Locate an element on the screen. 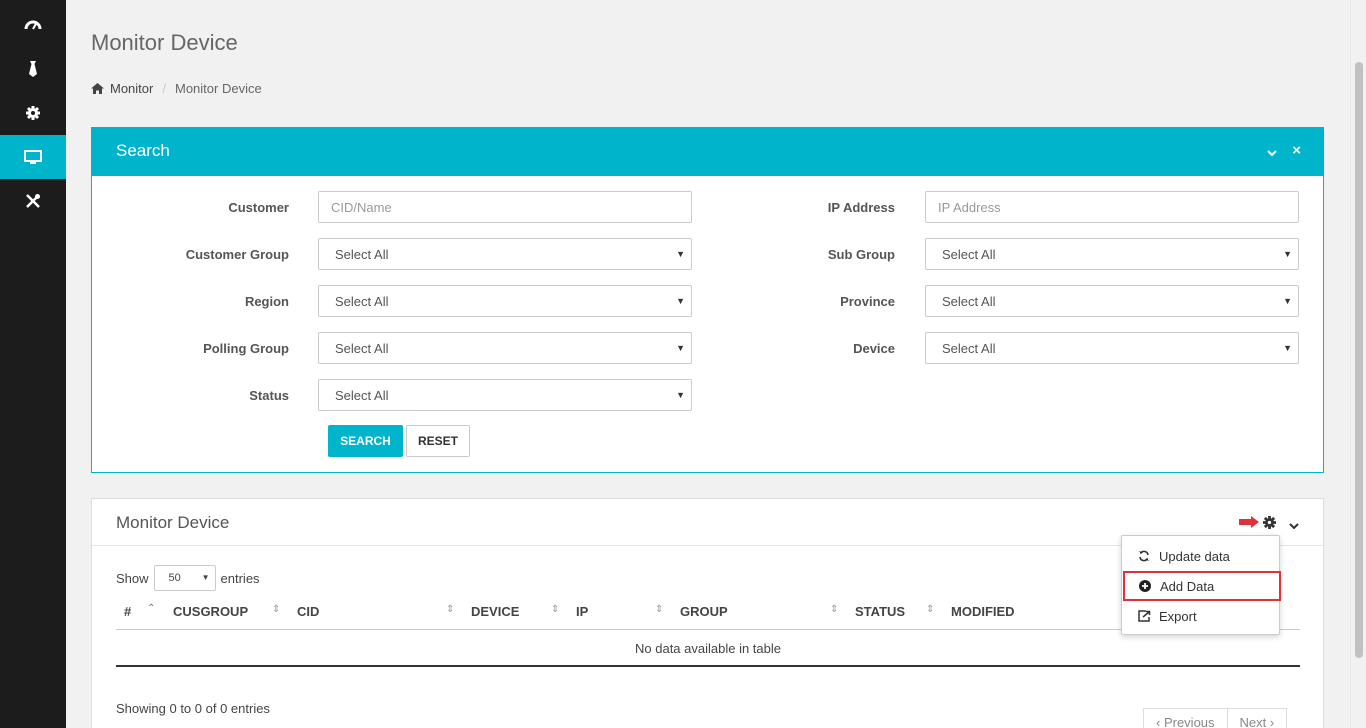  sub-group-value: Select All is located at coordinates (969, 254).